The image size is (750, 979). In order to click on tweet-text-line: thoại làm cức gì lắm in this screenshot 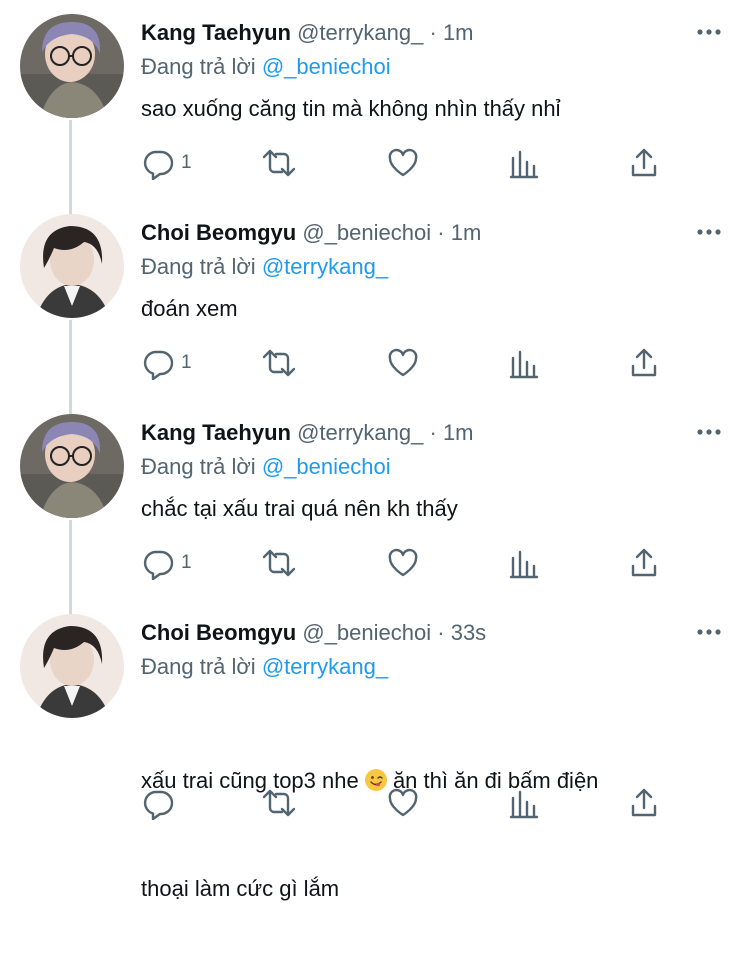, I will do `click(240, 888)`.